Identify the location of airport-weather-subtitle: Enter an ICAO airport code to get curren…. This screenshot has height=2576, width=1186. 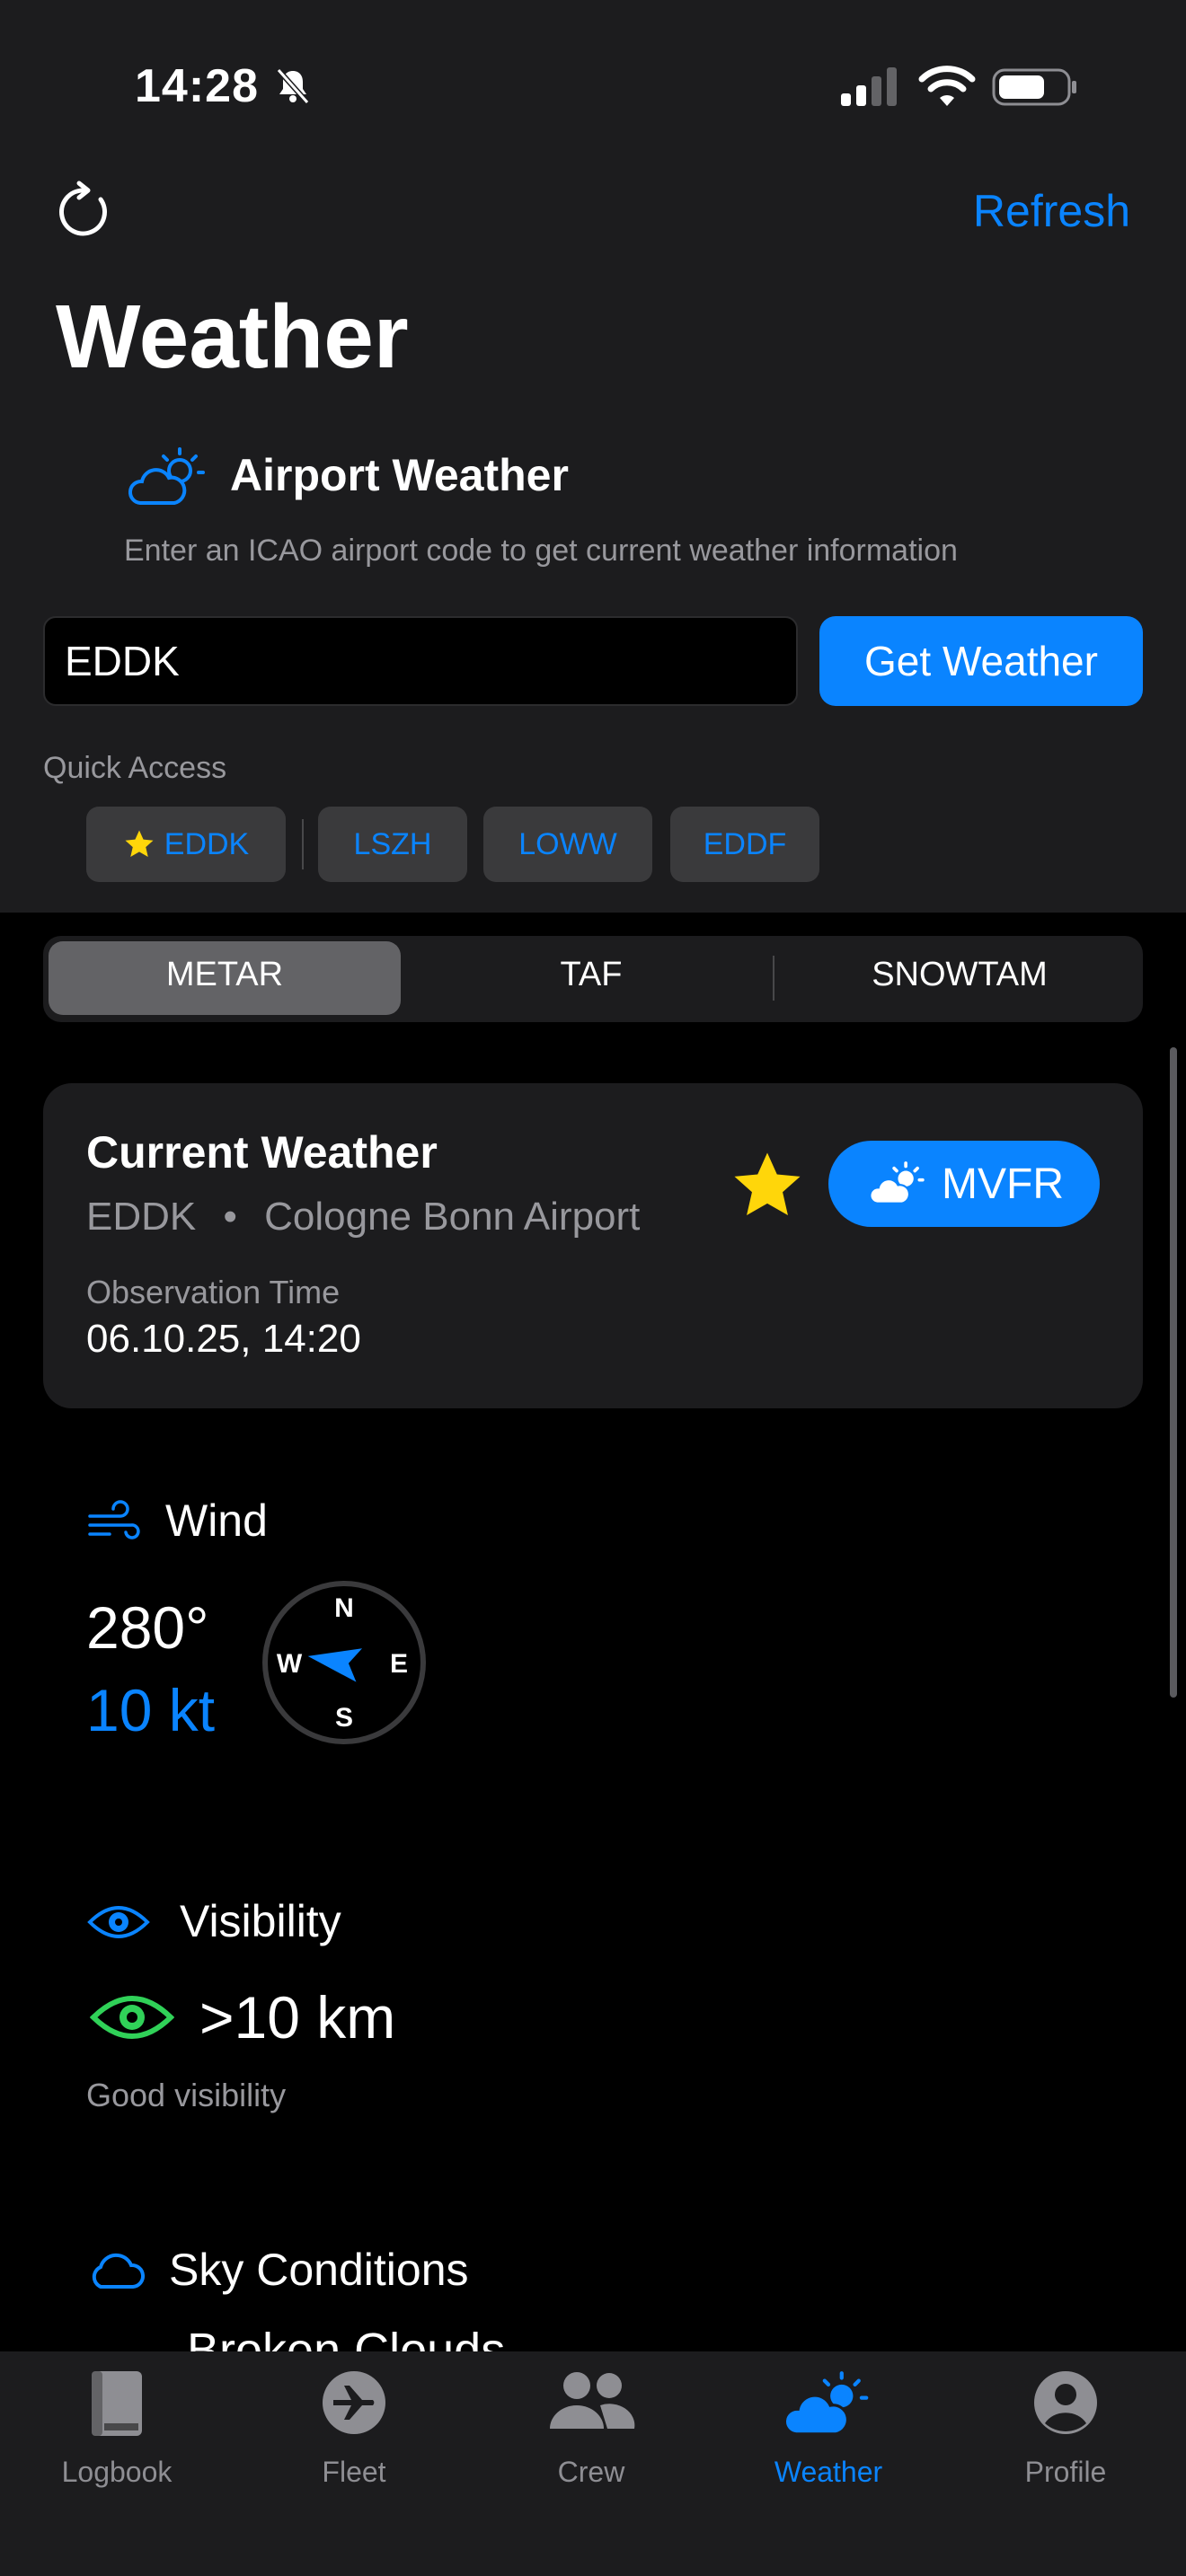
(541, 551).